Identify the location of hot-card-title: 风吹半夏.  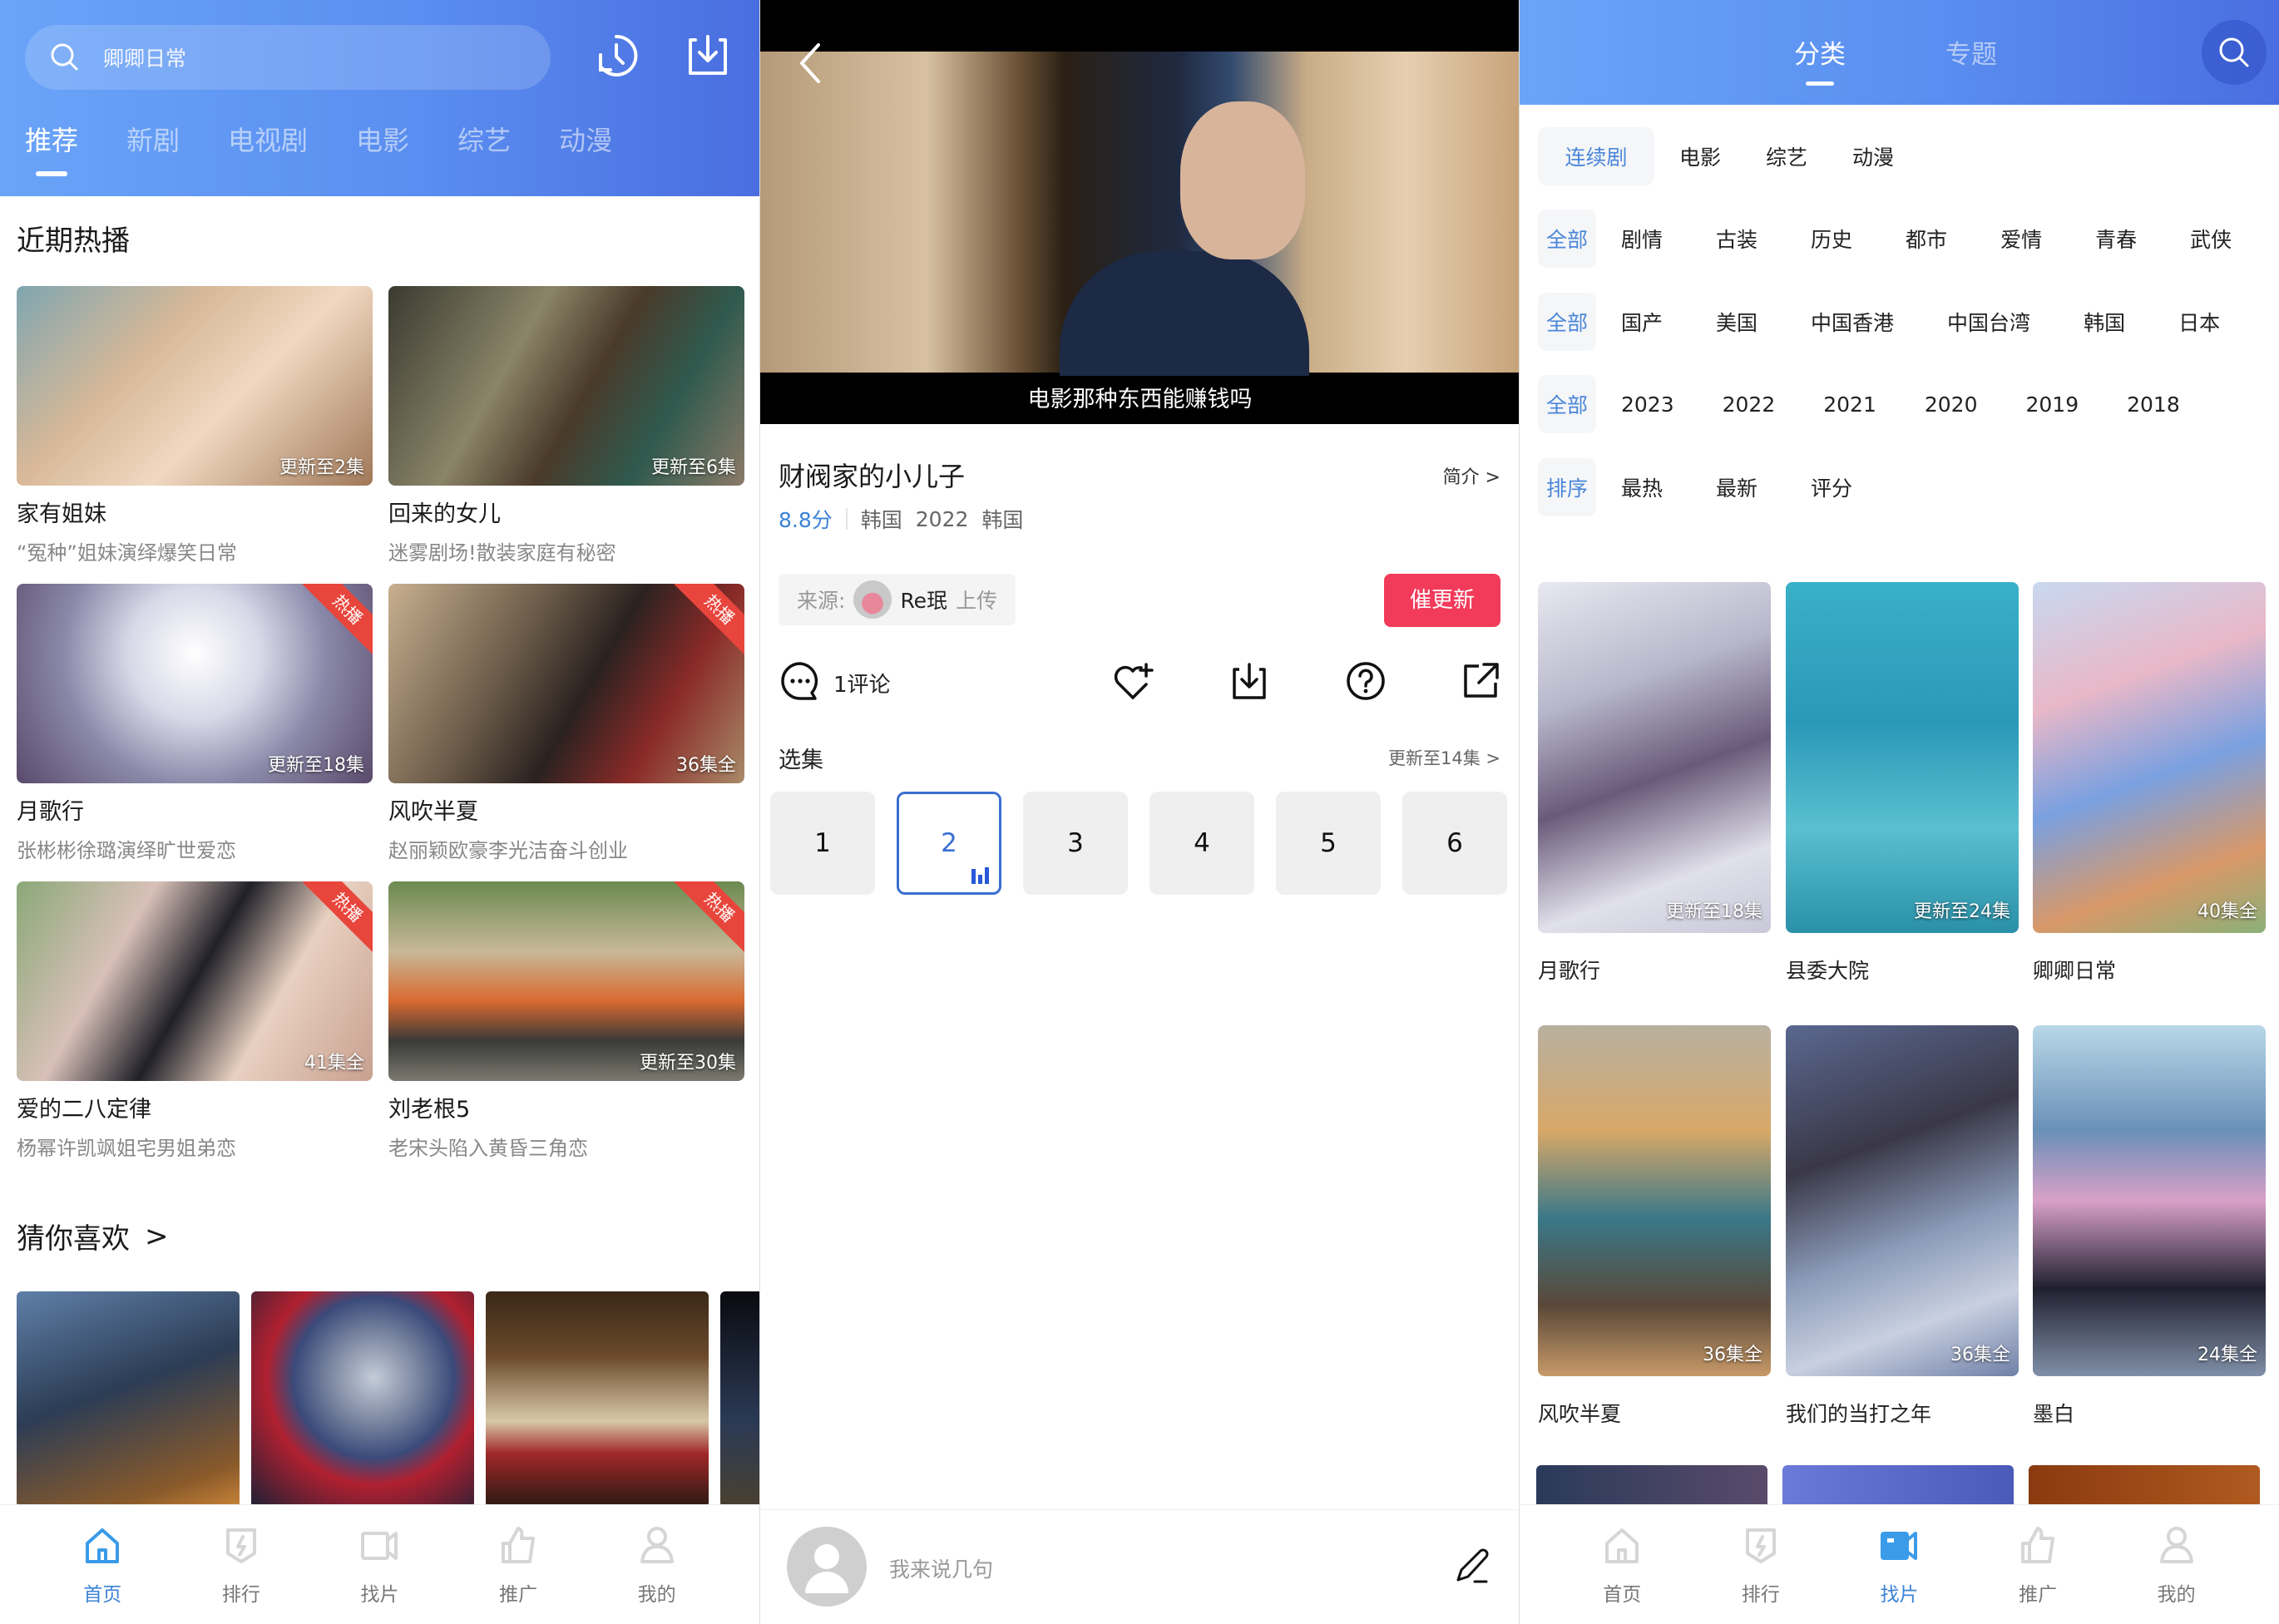
(433, 812).